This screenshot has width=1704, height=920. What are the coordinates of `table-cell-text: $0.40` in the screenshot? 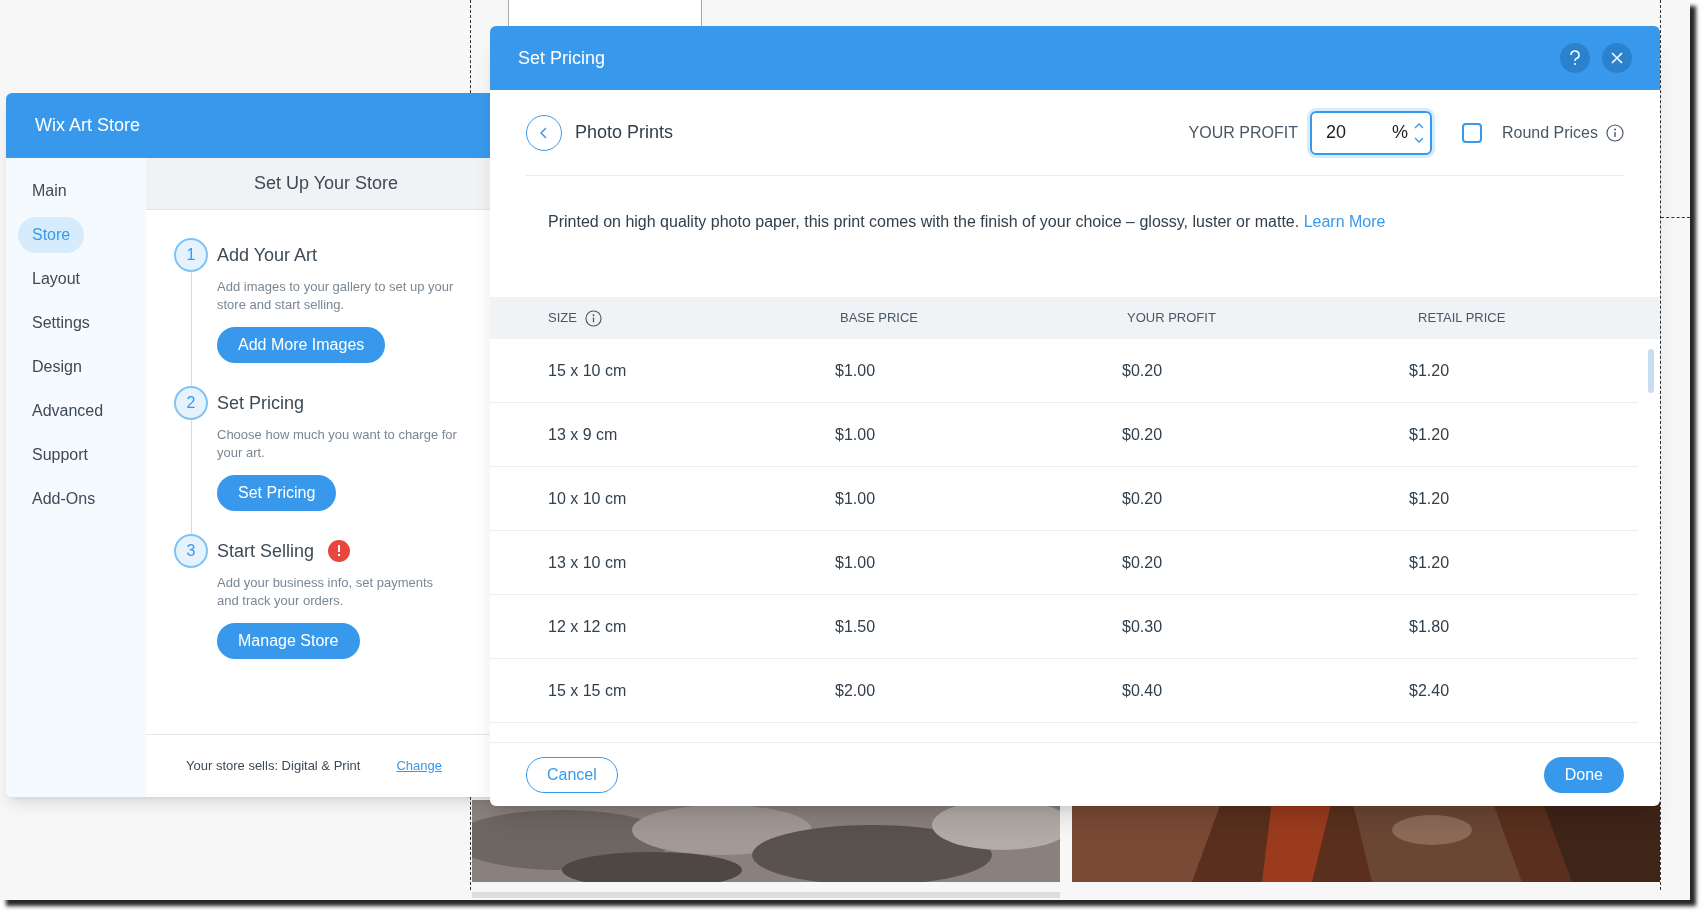 It's located at (1143, 690).